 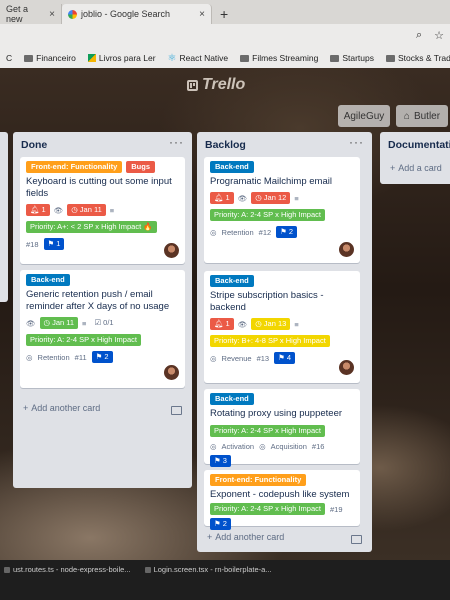 What do you see at coordinates (103, 323) in the screenshot?
I see `checklist-badge: ☑ 0/1` at bounding box center [103, 323].